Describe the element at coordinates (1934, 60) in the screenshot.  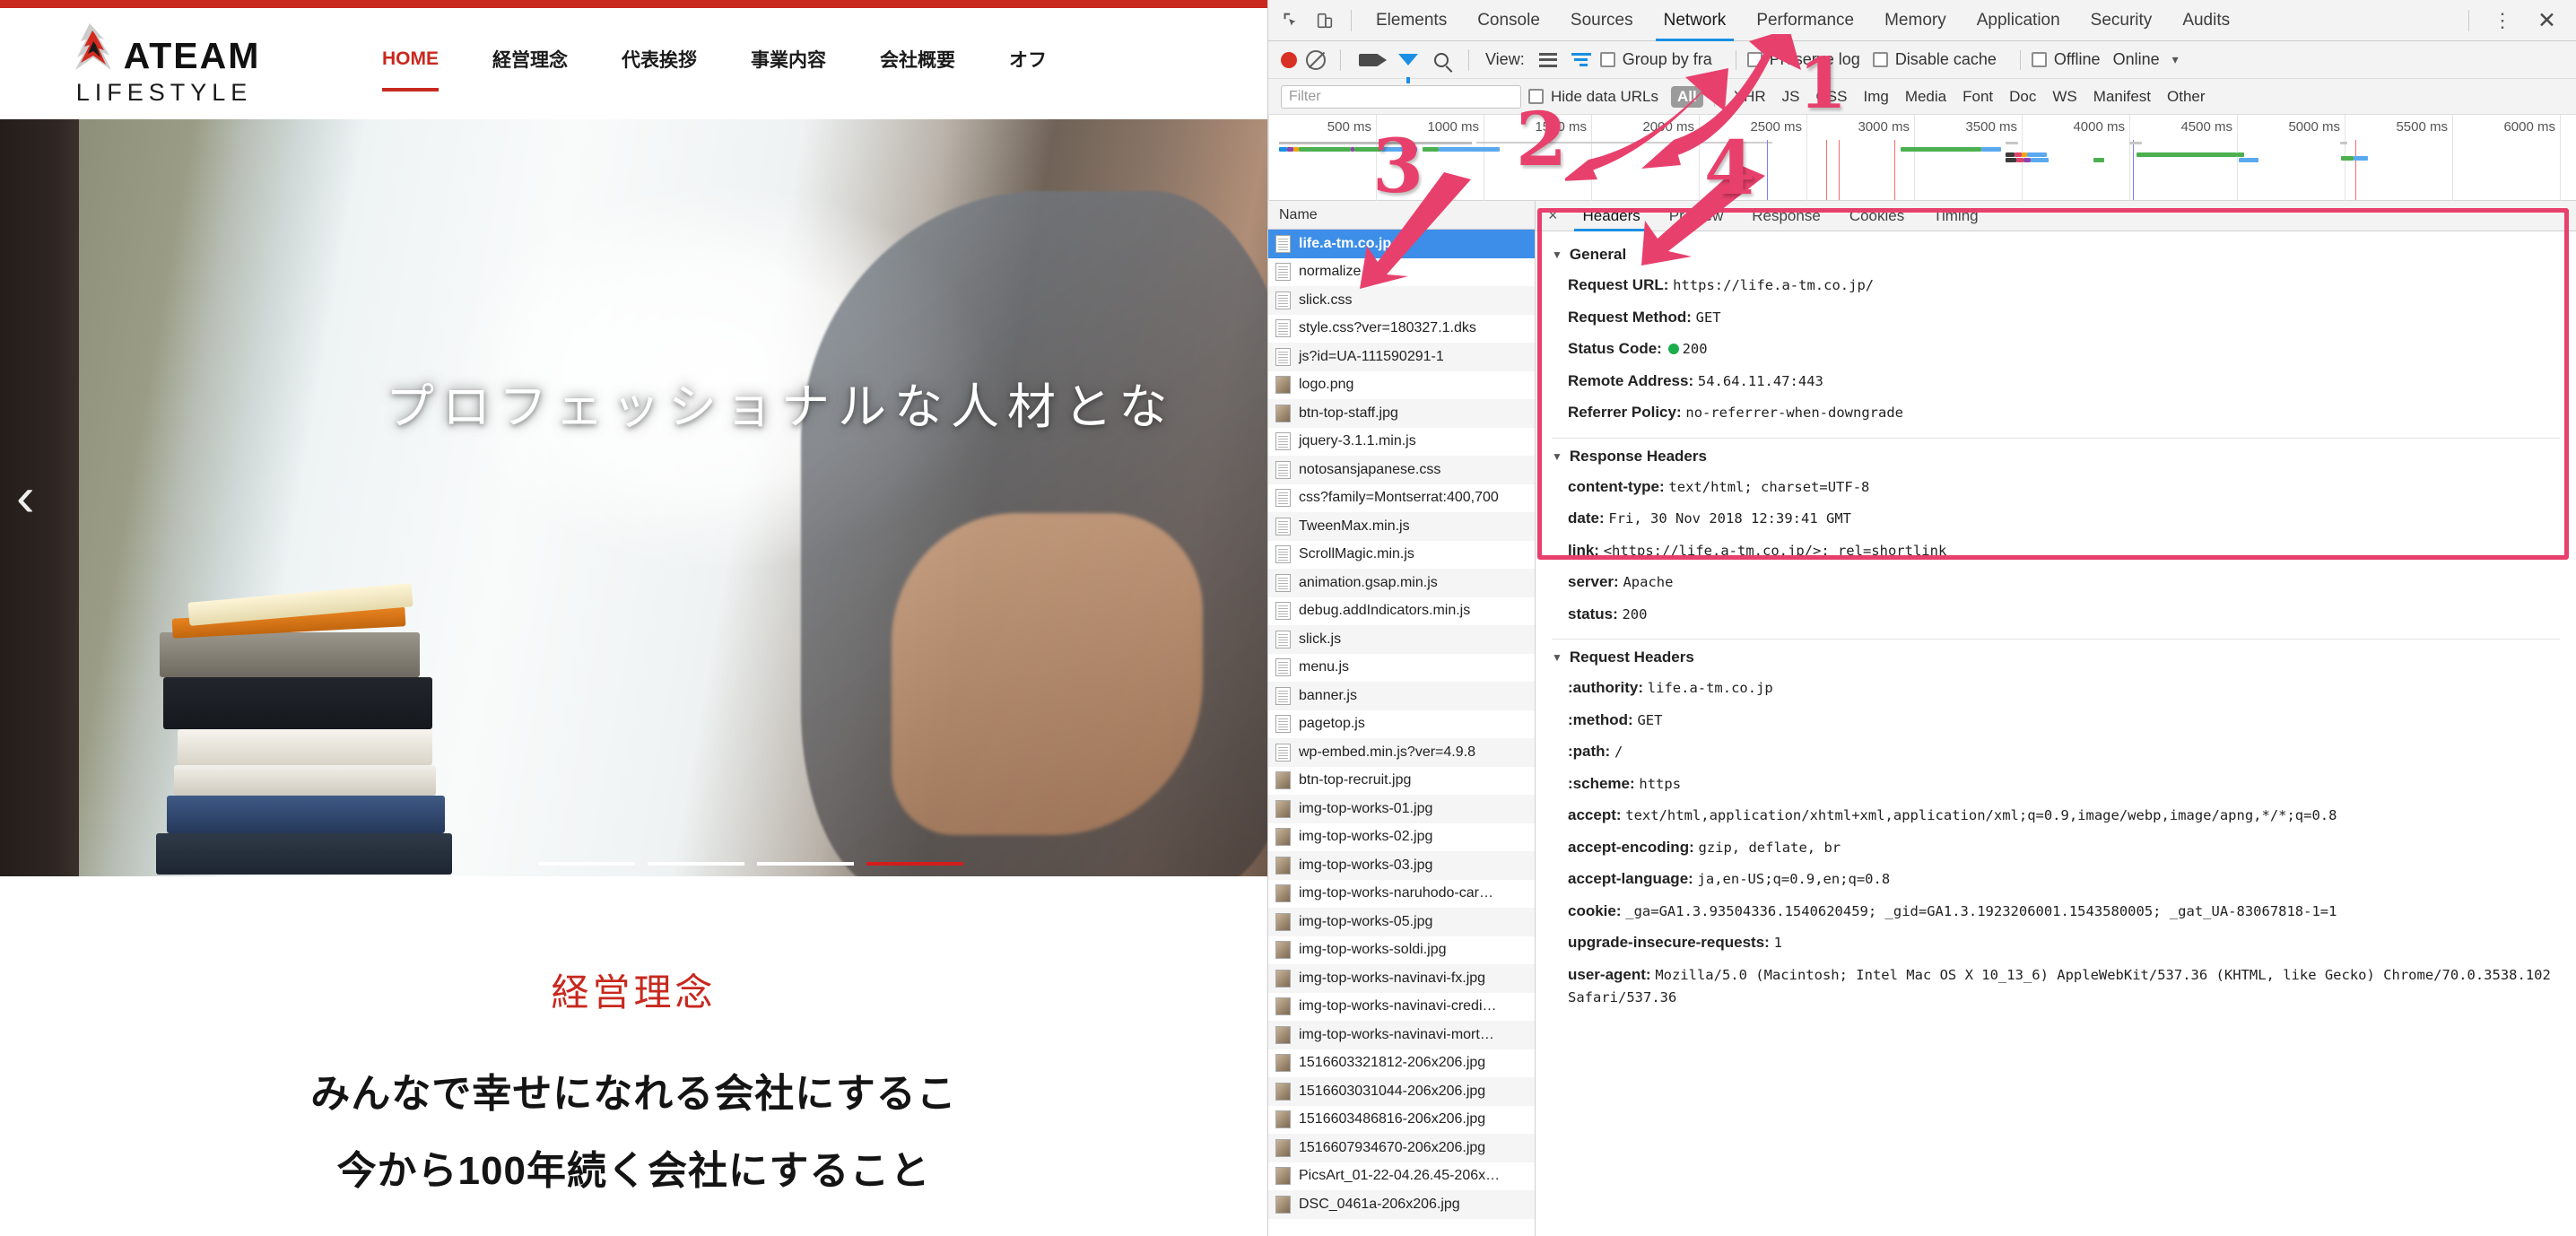
I see `disable-cache-checkbox: Disable cache` at that location.